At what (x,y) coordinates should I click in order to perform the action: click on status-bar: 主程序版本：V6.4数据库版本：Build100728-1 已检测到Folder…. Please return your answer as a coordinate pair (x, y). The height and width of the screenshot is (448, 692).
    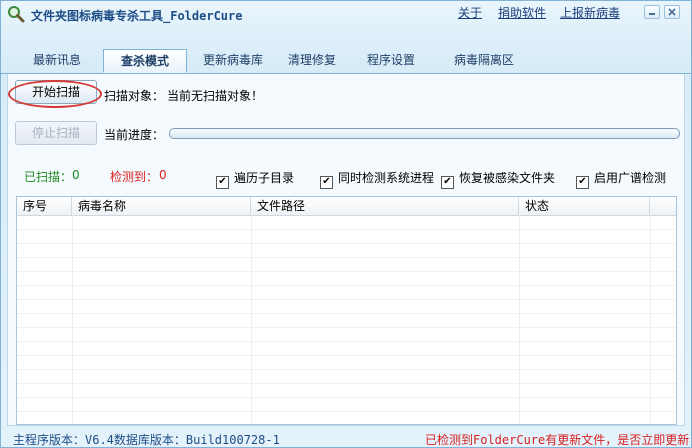
    Looking at the image, I should click on (346, 437).